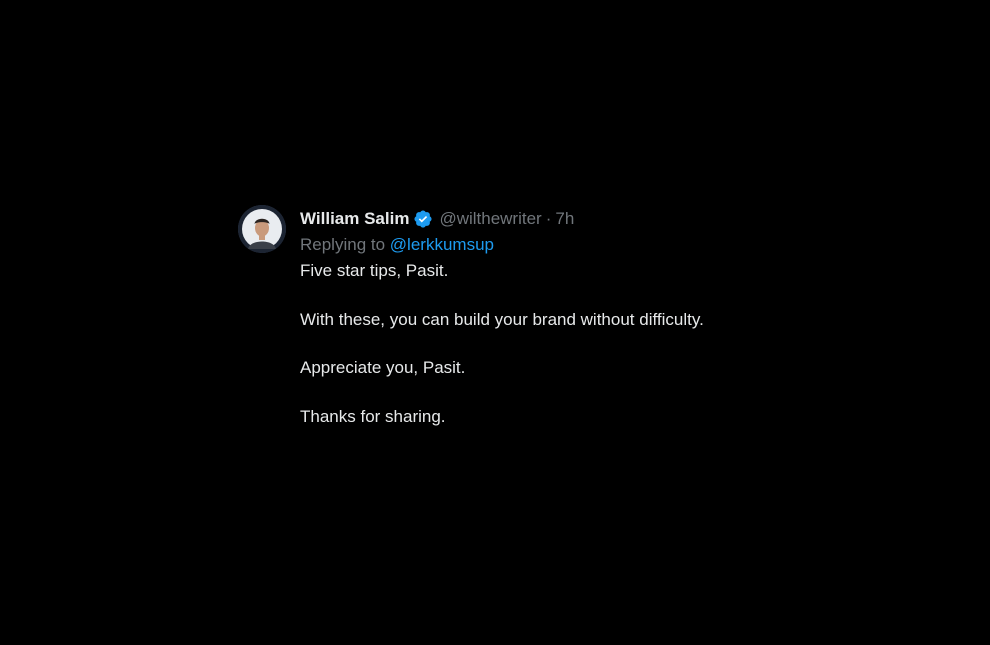  Describe the element at coordinates (423, 219) in the screenshot. I see `verified-badge-icon` at that location.